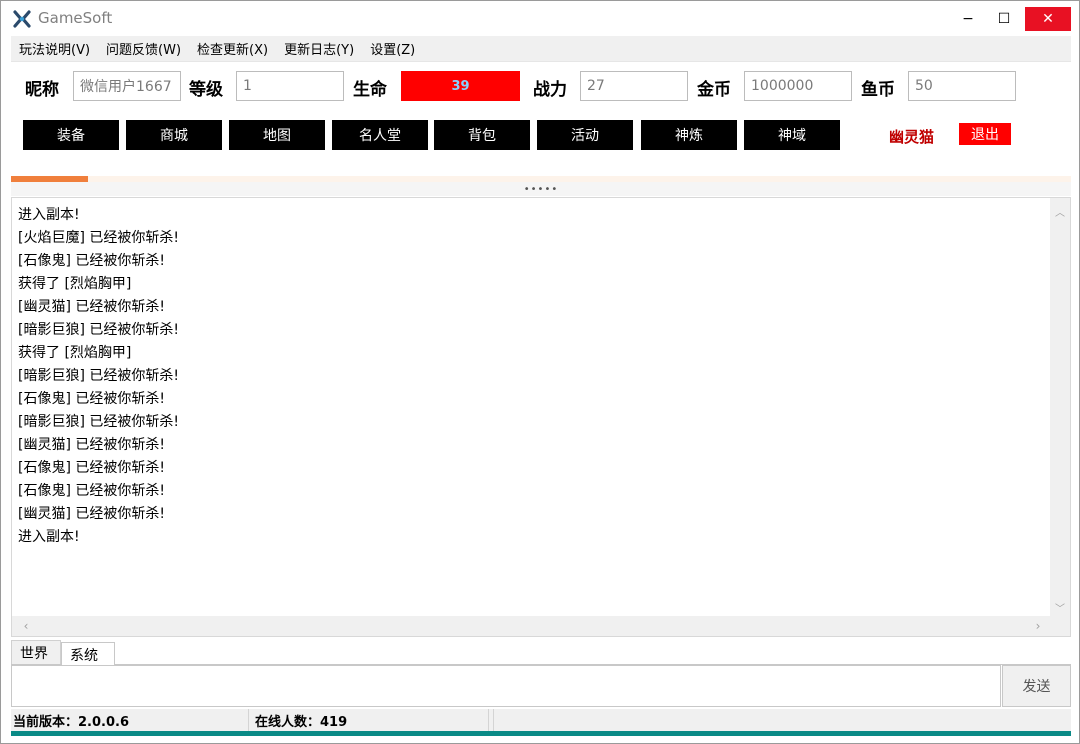  I want to click on tab-world: 世界, so click(36, 652).